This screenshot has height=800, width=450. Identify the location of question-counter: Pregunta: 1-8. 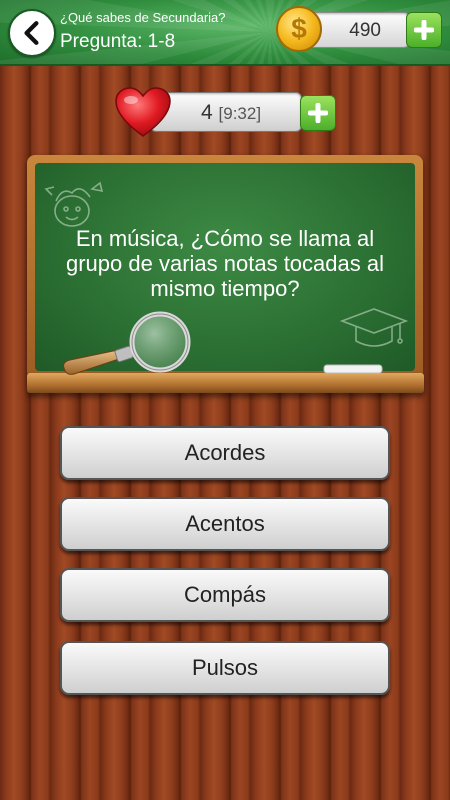
(118, 41).